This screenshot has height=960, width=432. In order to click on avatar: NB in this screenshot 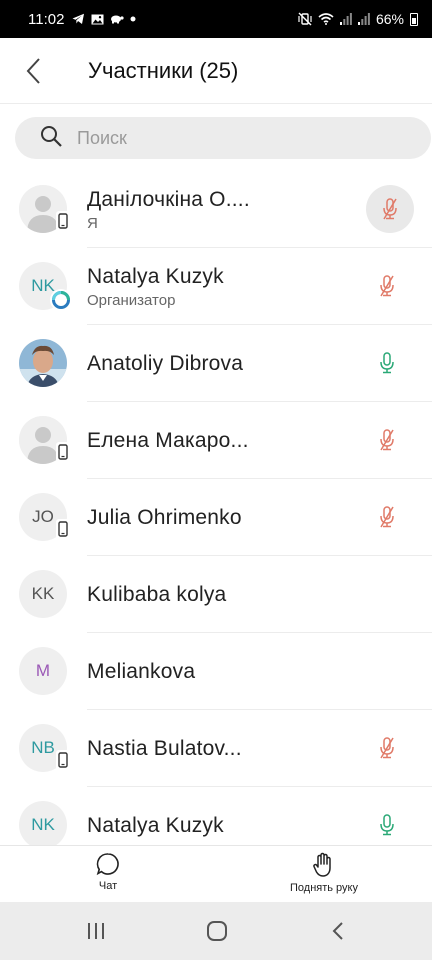, I will do `click(44, 748)`.